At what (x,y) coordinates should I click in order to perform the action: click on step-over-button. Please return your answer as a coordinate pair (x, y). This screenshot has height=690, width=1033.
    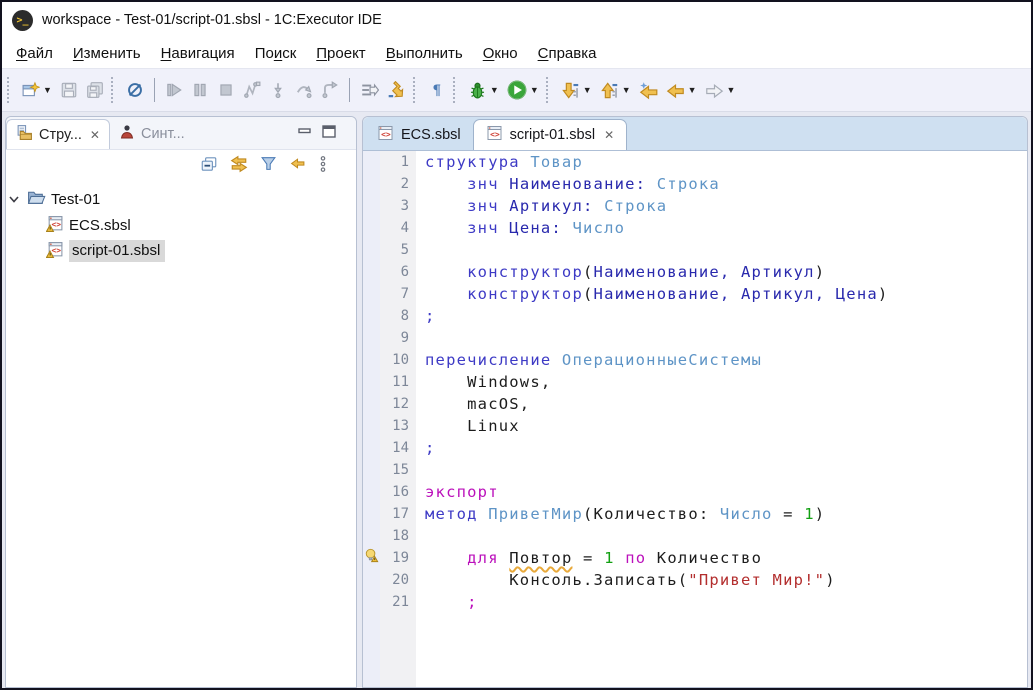
    Looking at the image, I should click on (304, 90).